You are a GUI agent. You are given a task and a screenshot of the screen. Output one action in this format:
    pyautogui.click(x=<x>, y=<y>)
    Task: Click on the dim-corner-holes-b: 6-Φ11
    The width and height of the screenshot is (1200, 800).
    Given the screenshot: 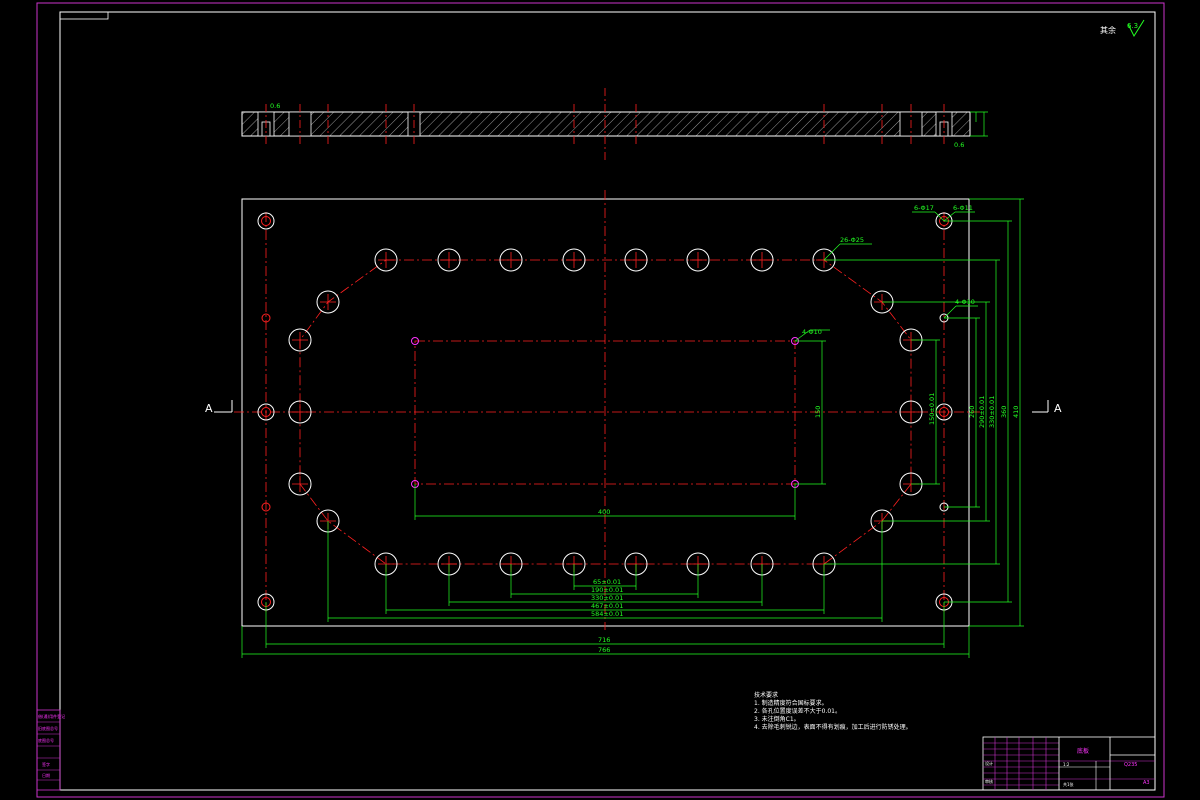 What is the action you would take?
    pyautogui.click(x=963, y=208)
    